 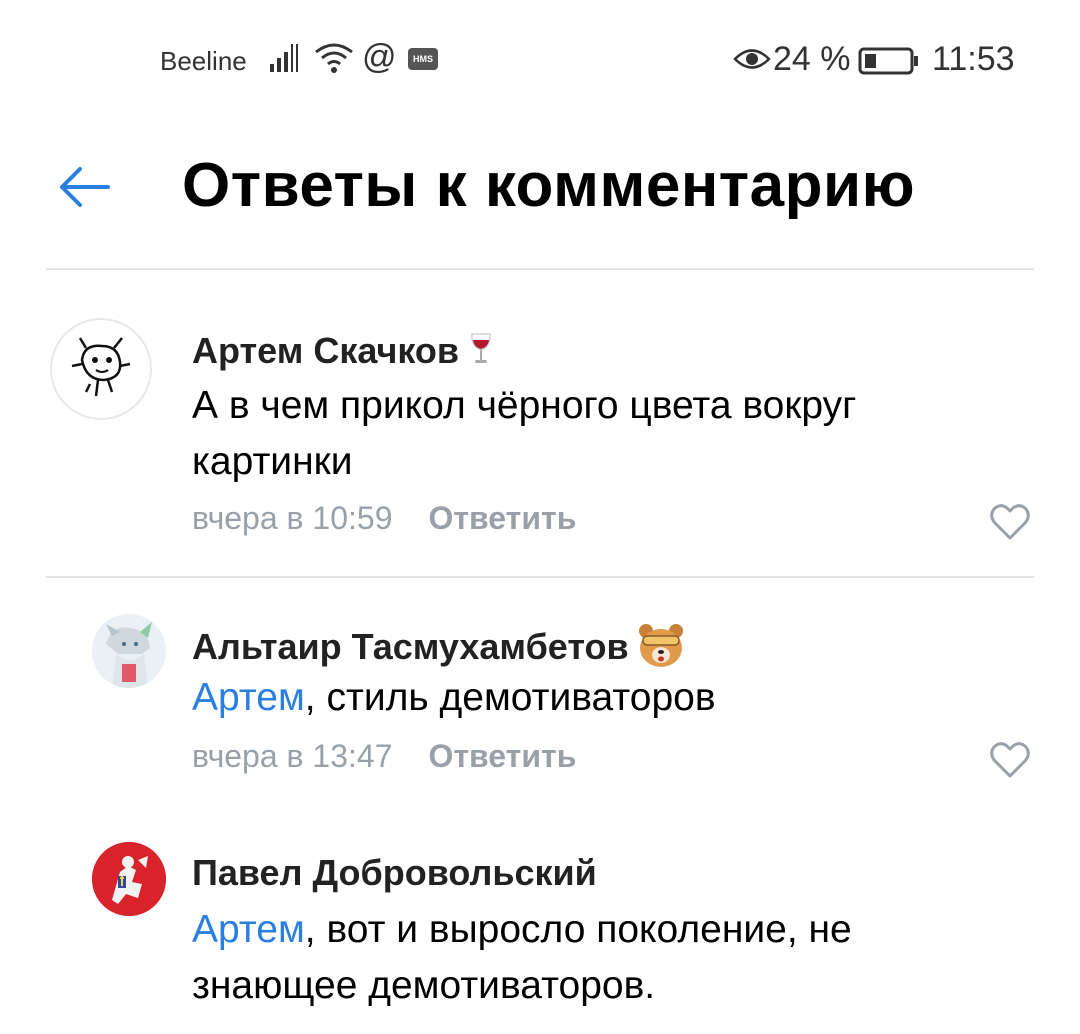 I want to click on comment-author: Артем Скачков, so click(x=343, y=352).